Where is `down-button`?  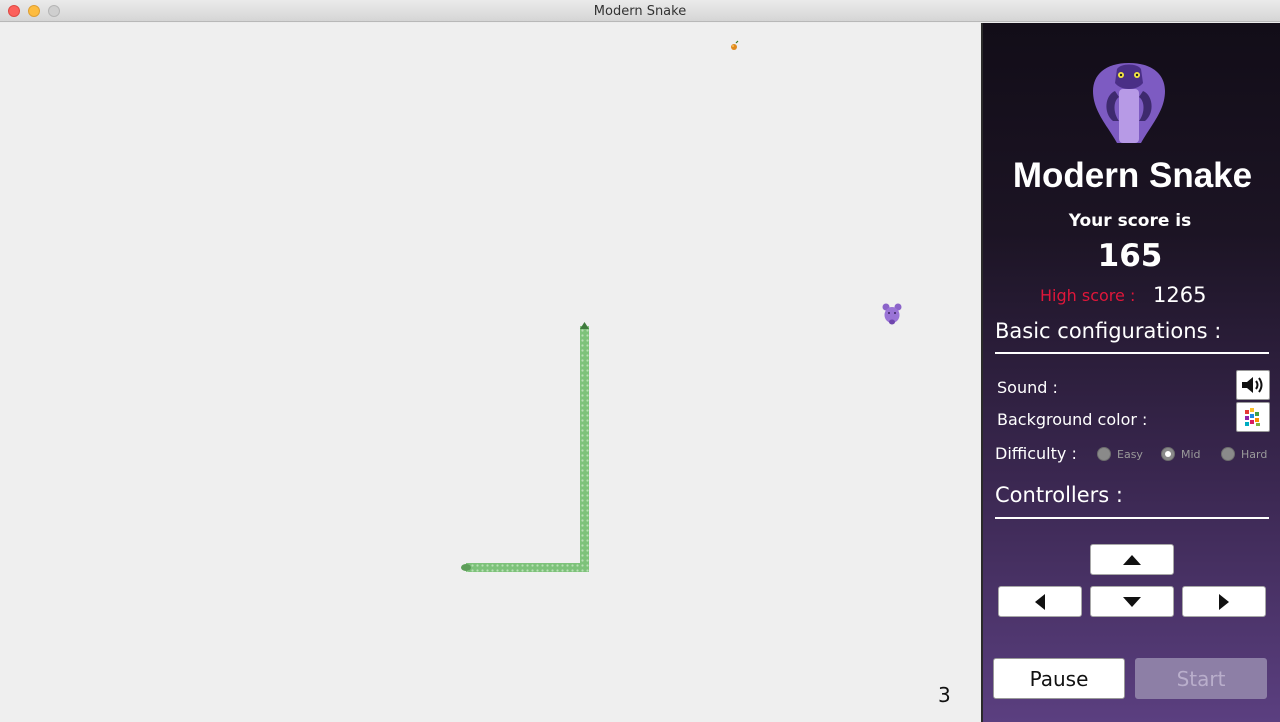 down-button is located at coordinates (1132, 601).